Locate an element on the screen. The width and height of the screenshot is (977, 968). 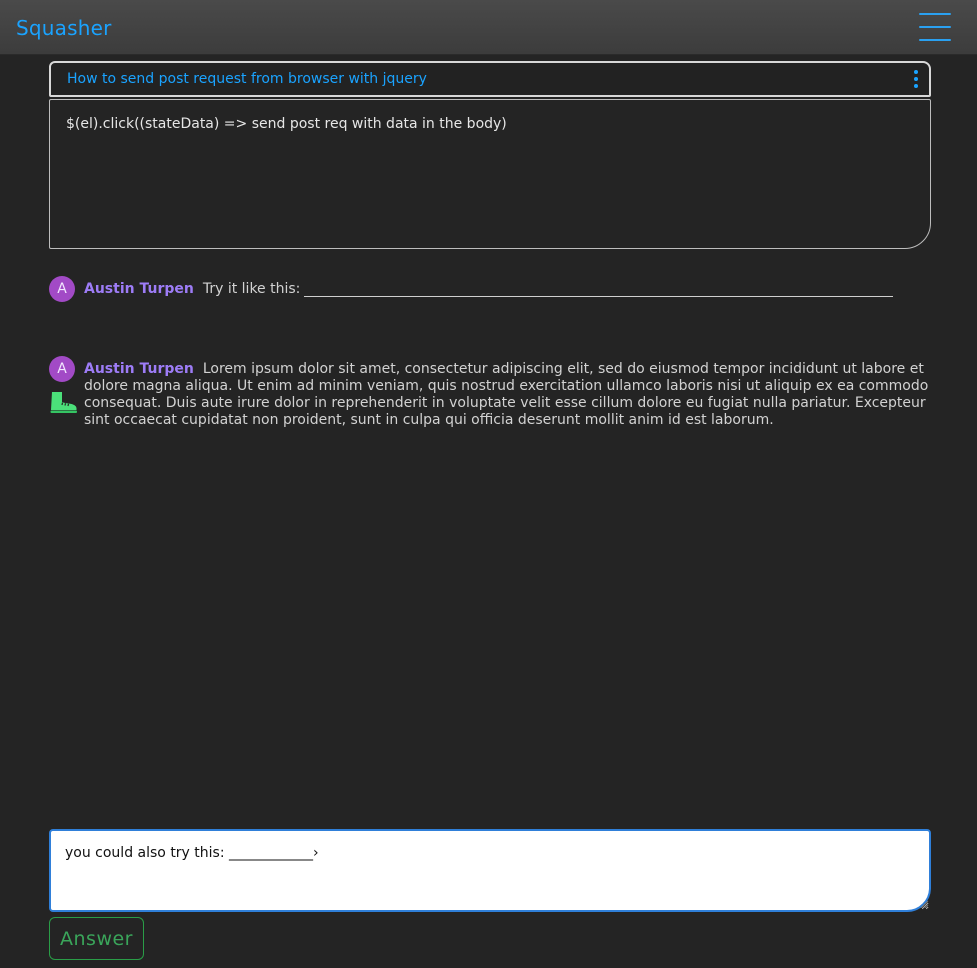
app-brand: Squasher is located at coordinates (64, 28).